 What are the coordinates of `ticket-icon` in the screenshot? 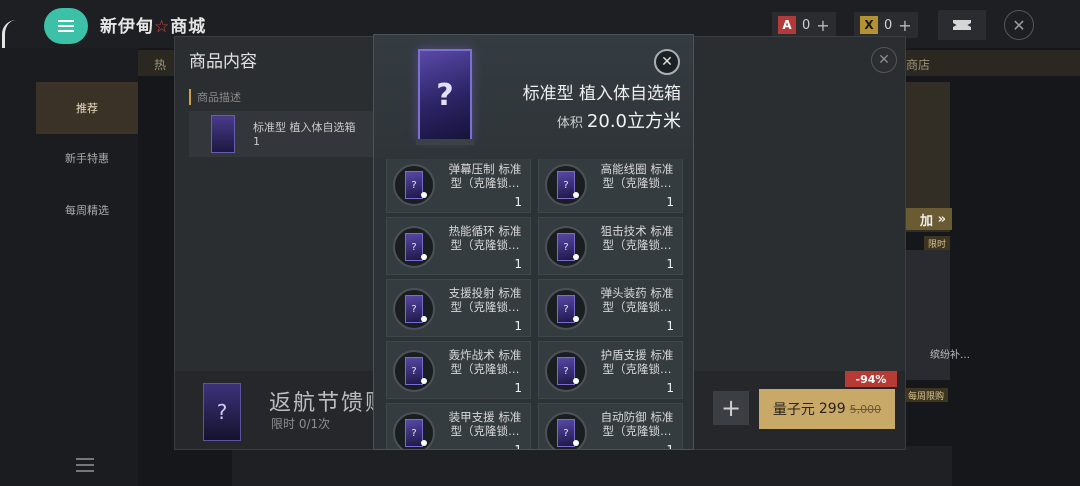 It's located at (962, 25).